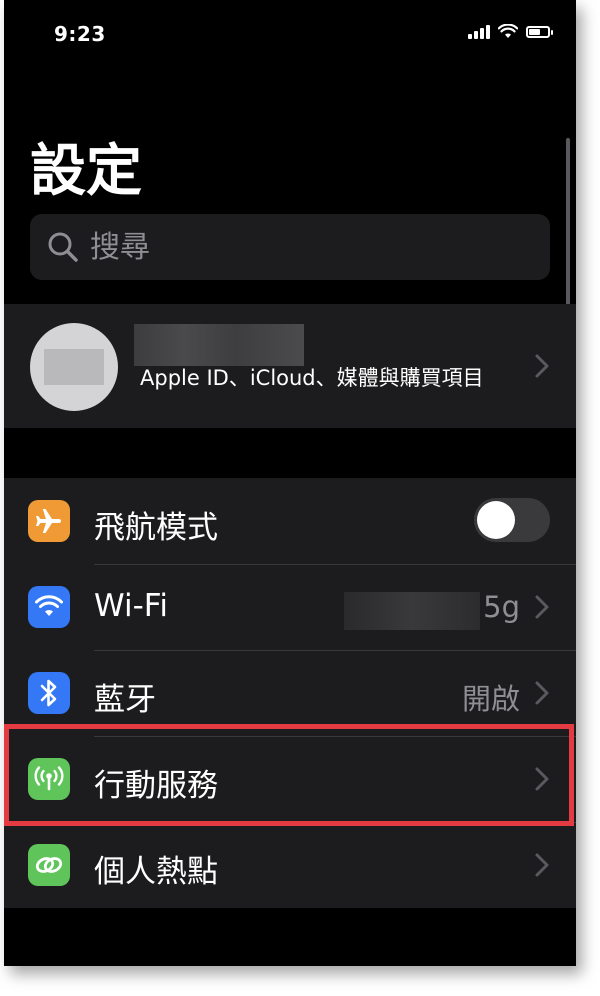  Describe the element at coordinates (290, 30) in the screenshot. I see `status-bar: 9:23` at that location.